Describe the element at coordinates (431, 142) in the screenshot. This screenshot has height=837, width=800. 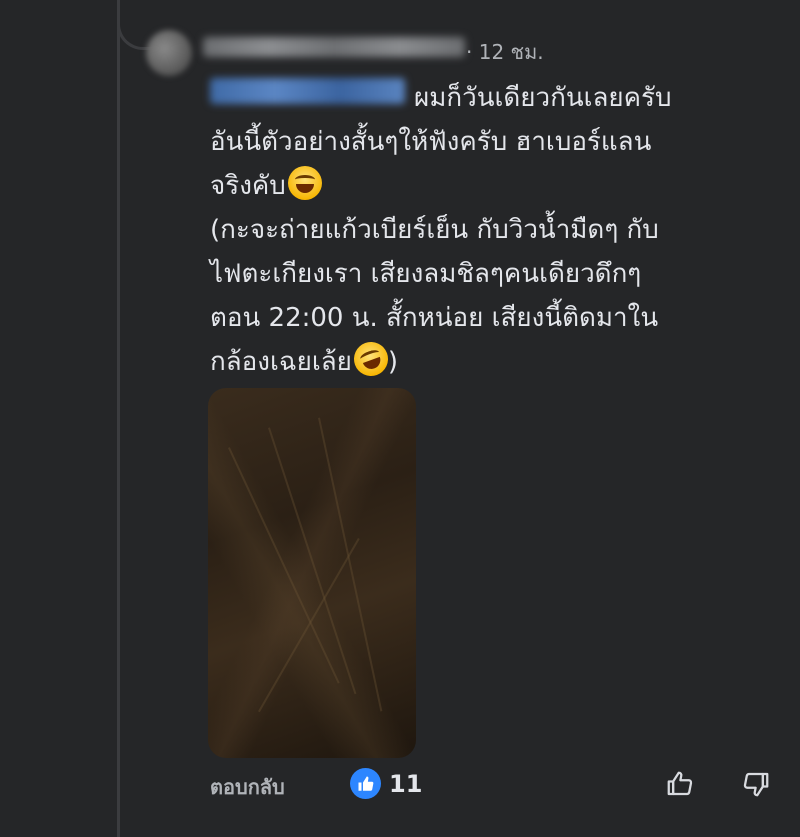
I see `comment-line-2: อันนี้ตัวอย่างสั้นๆให้ฟังครับ ฮาเบอร์แลน` at that location.